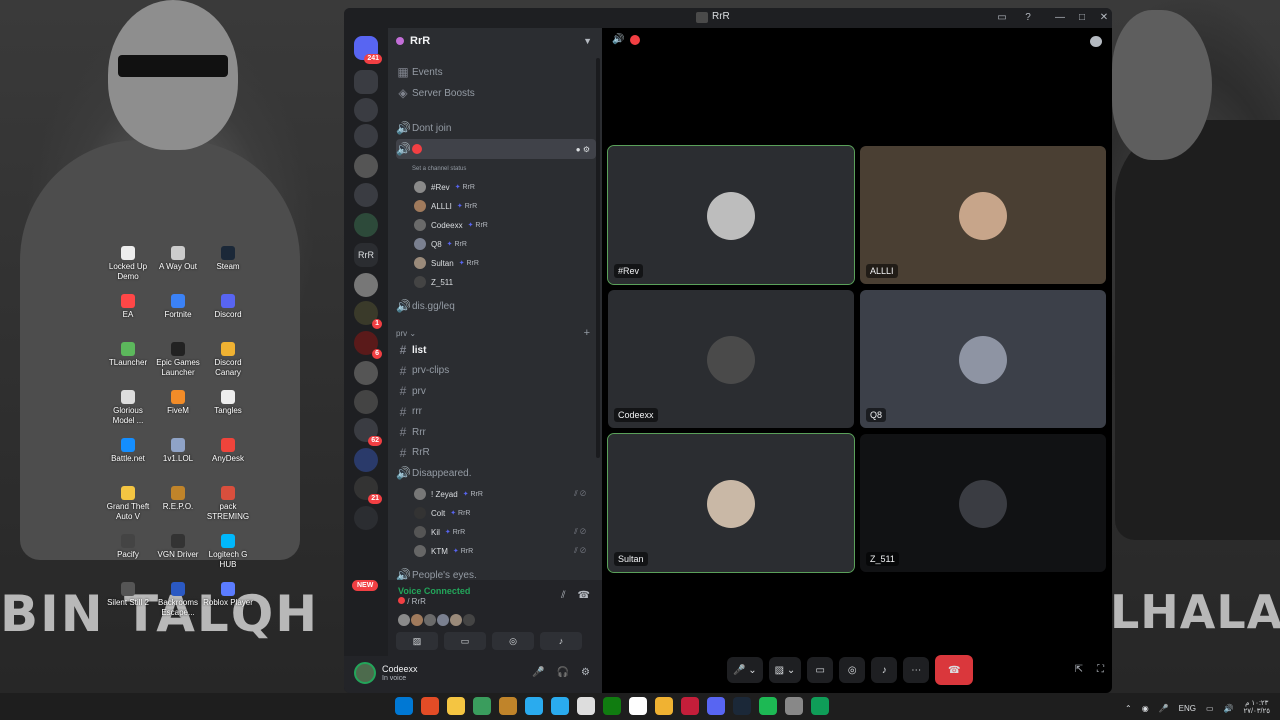  I want to click on text-channel: # Rrr, so click(496, 432).